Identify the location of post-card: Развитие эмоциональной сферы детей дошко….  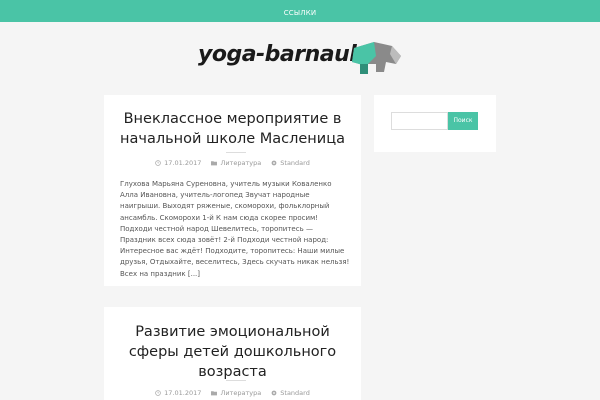
(232, 353).